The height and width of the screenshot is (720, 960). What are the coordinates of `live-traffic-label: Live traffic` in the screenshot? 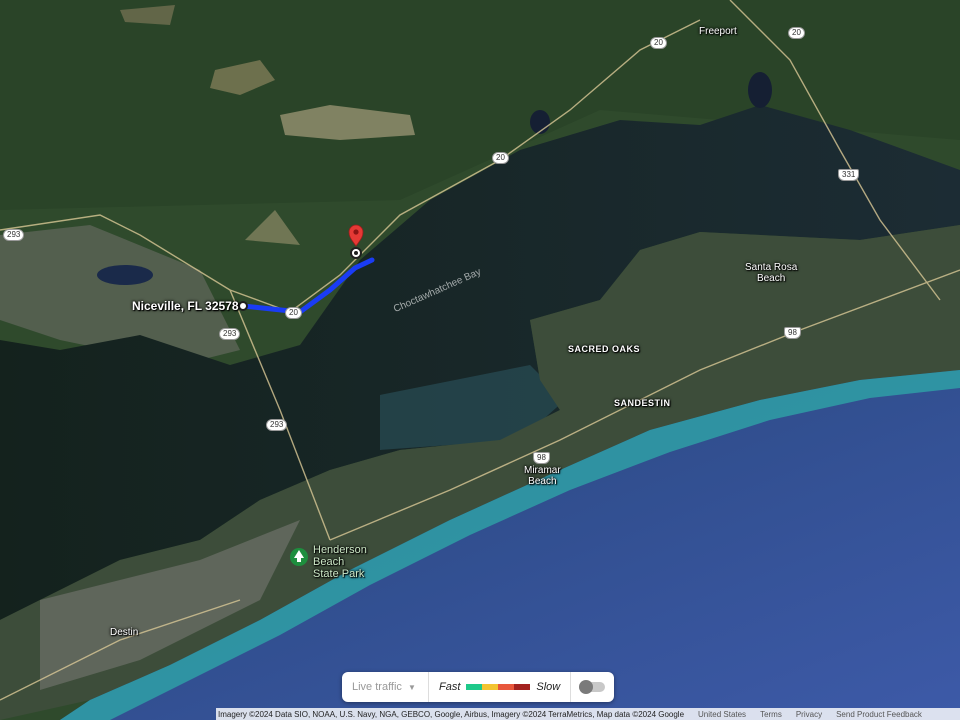 It's located at (377, 687).